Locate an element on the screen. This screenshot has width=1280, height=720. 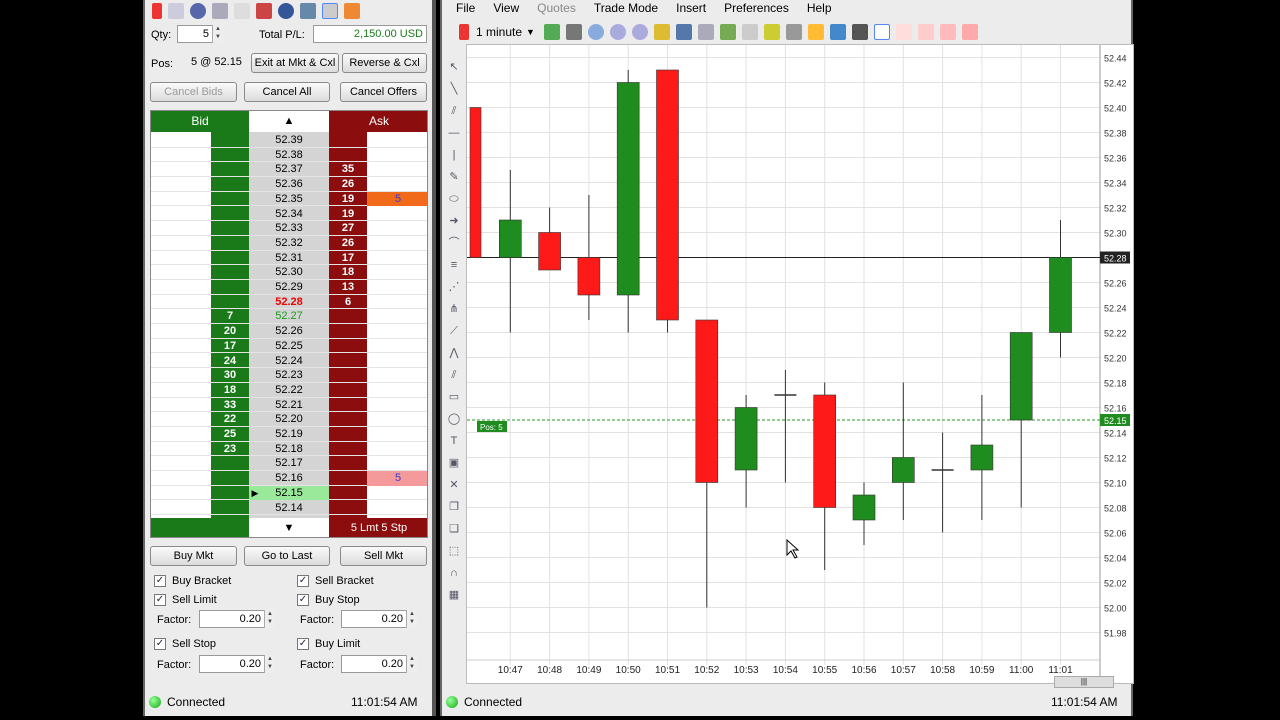
menu-insert: Insert is located at coordinates (691, 9).